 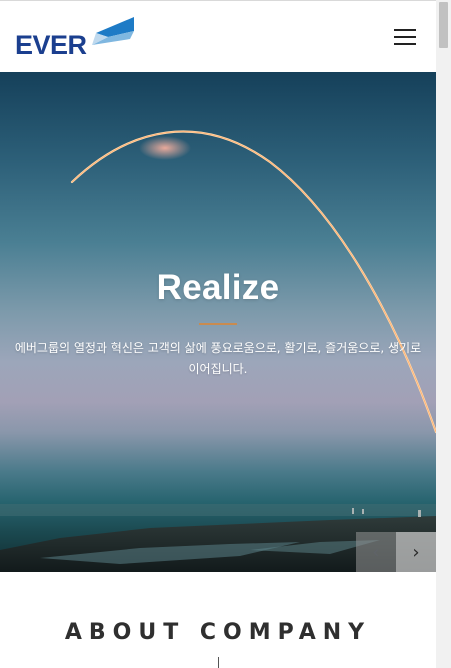 I want to click on site-header: EVER, so click(x=218, y=36).